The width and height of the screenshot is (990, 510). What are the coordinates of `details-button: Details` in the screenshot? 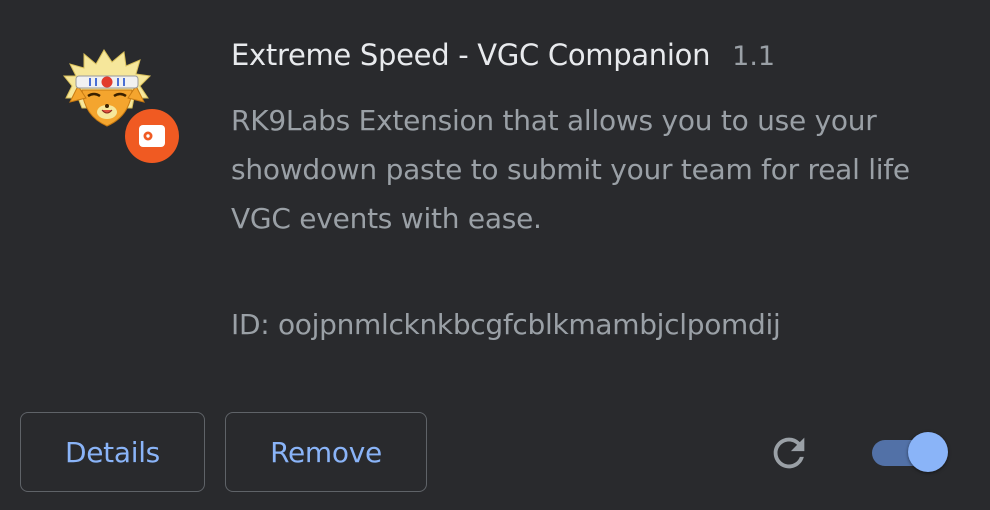 It's located at (112, 452).